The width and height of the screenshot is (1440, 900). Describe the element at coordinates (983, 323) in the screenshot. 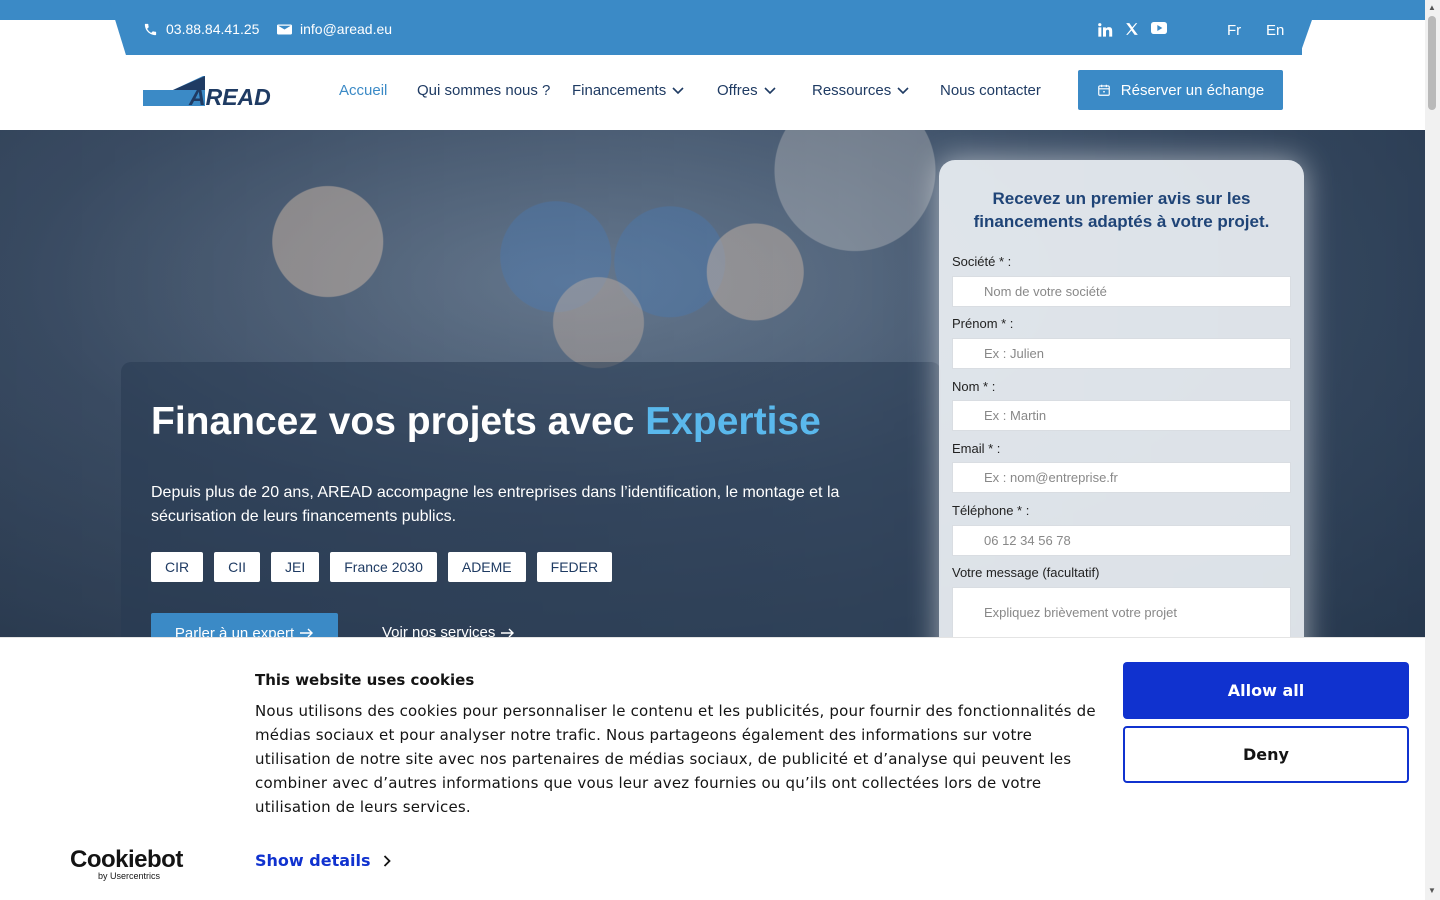

I see `firstname-label: Prénom * :` at that location.